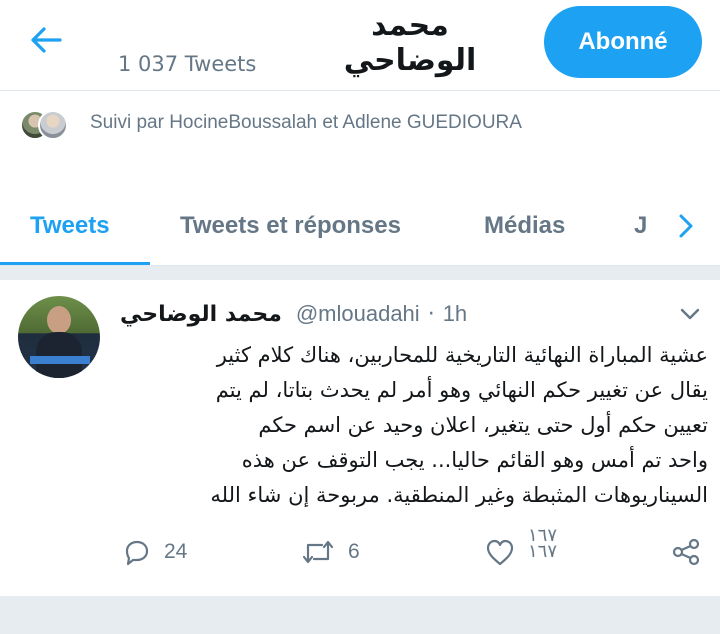 The width and height of the screenshot is (720, 634). What do you see at coordinates (290, 226) in the screenshot?
I see `tab-tweets-and-replies: Tweets et réponses` at bounding box center [290, 226].